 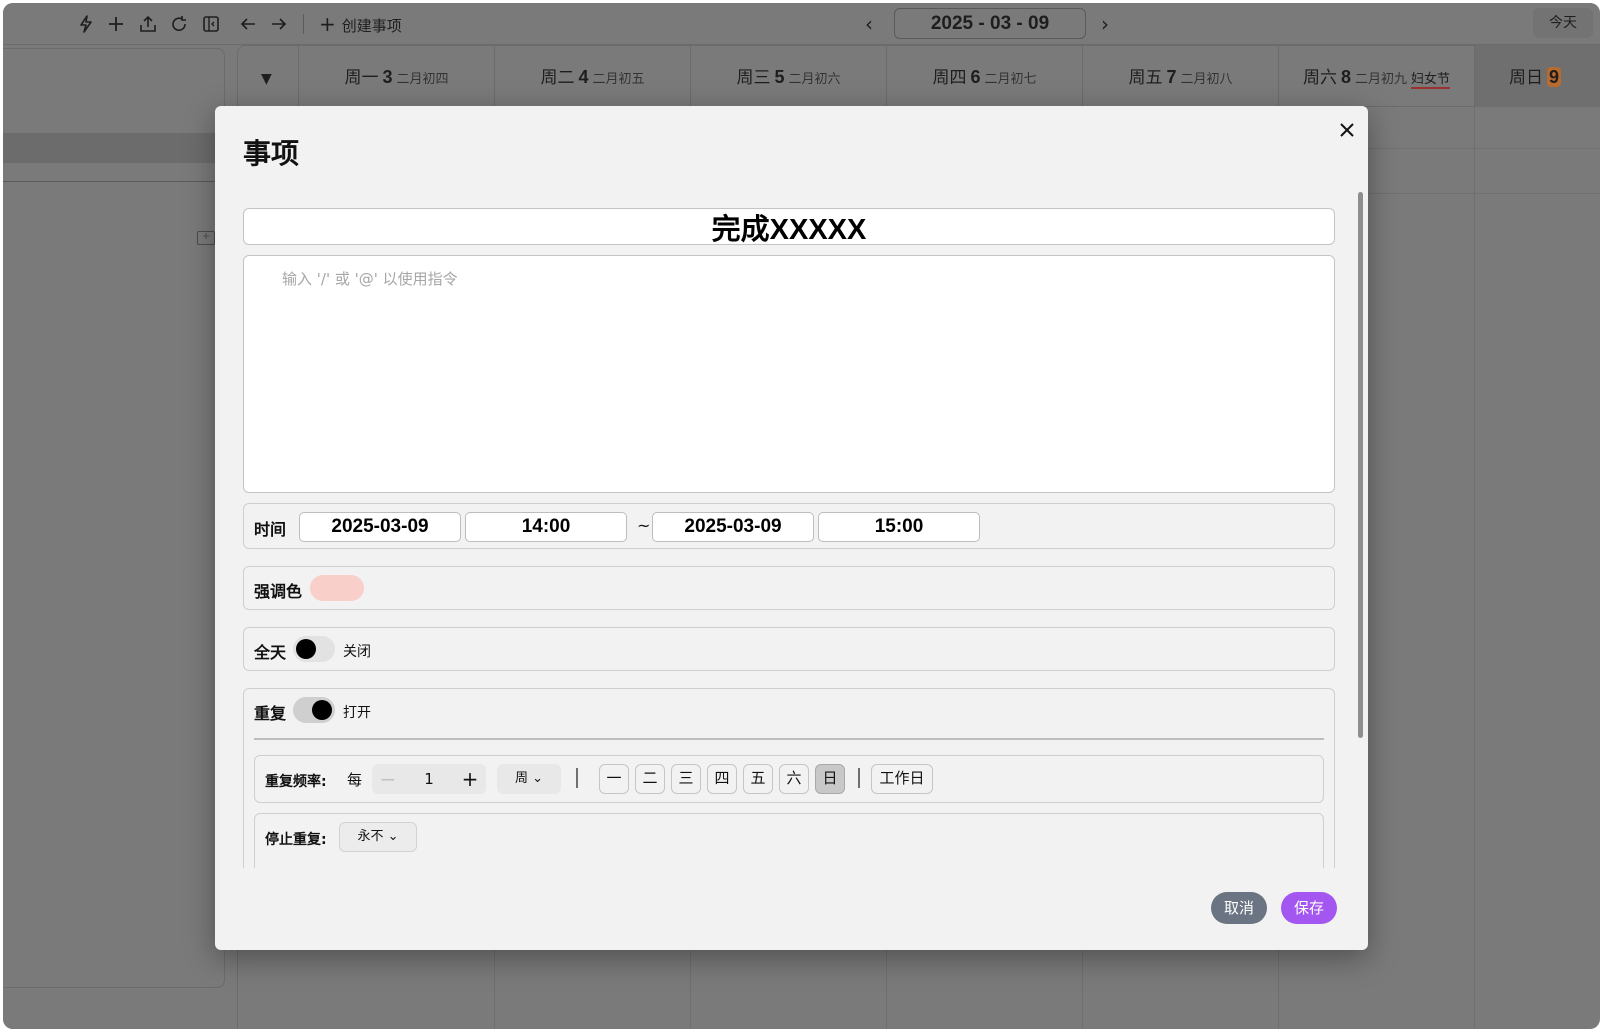 I want to click on repeat-frequency-row: 重复频率: 每 − 1 + 周 ⌄ 一 二 三 四 五 六 日 工作日, so click(x=789, y=779).